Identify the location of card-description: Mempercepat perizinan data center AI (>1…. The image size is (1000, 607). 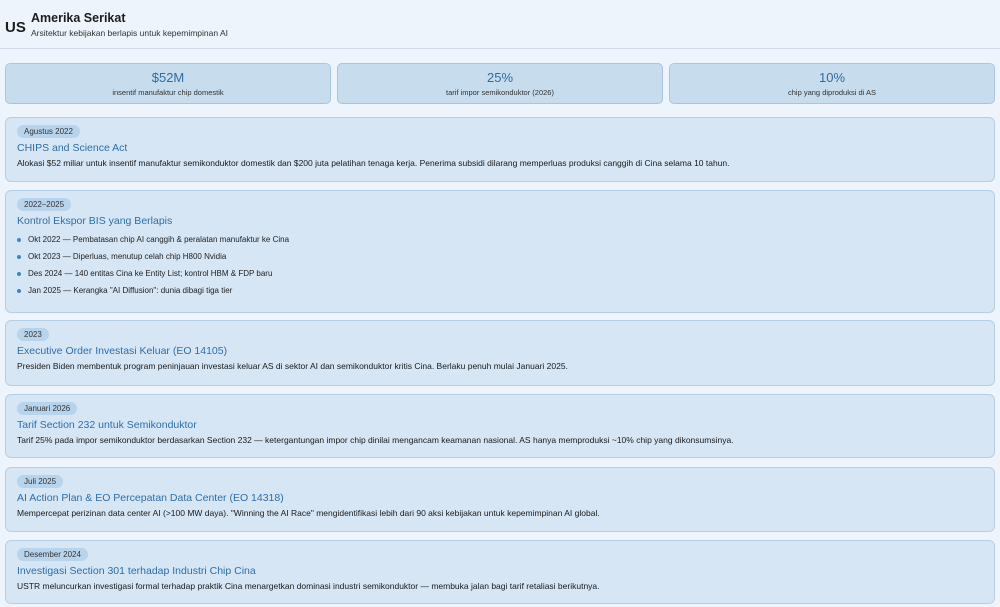
(308, 513).